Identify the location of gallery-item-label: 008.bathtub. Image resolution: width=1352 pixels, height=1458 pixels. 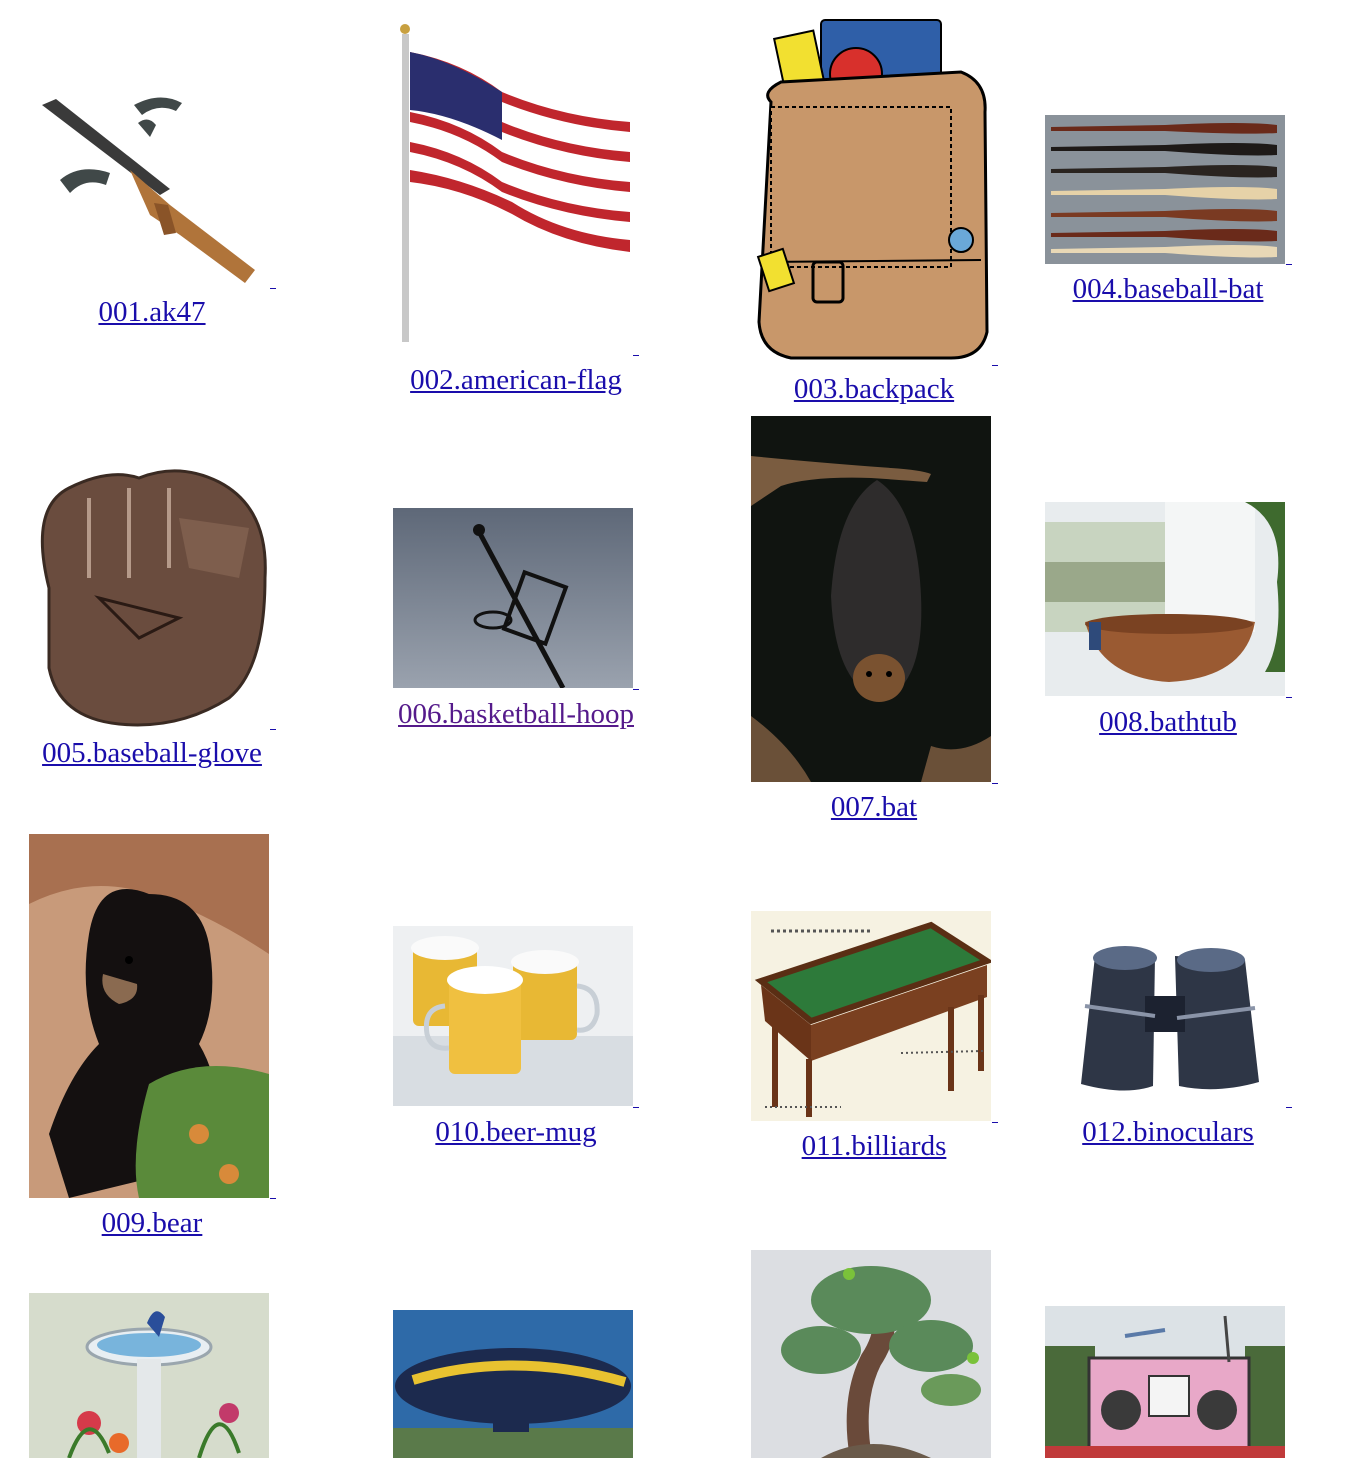
(1168, 722).